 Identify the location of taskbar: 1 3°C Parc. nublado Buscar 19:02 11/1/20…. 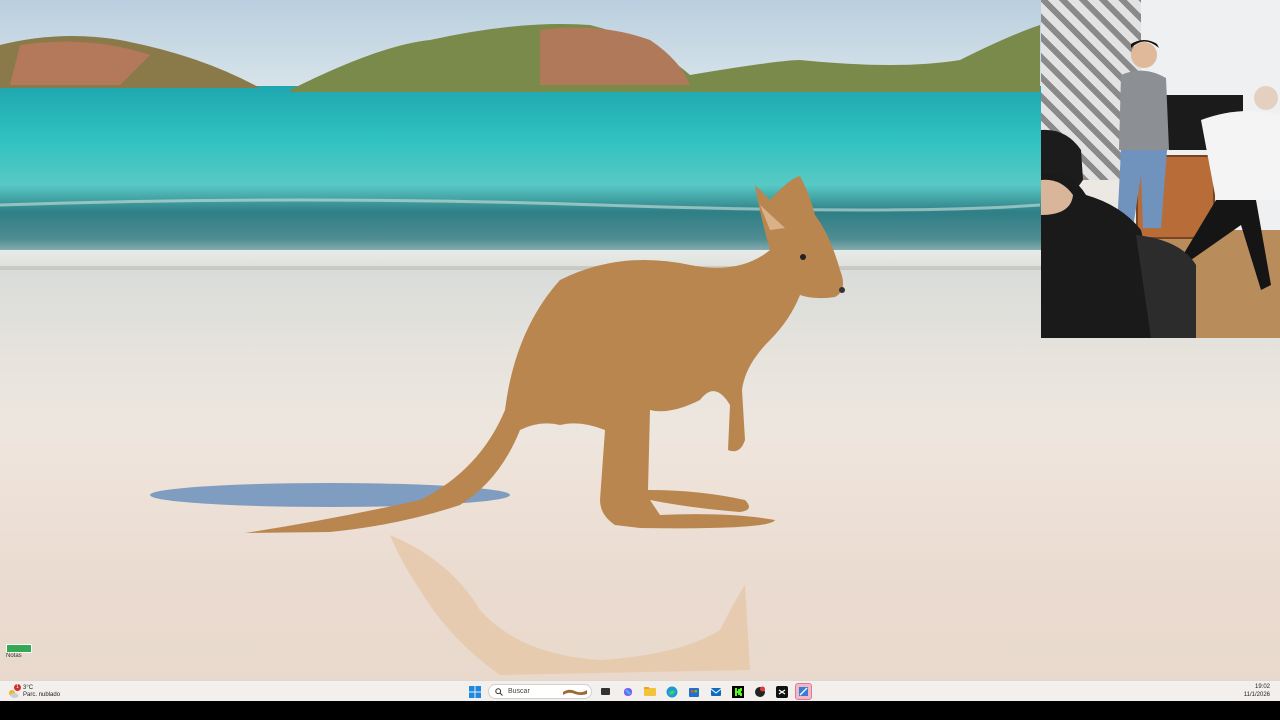
(640, 691).